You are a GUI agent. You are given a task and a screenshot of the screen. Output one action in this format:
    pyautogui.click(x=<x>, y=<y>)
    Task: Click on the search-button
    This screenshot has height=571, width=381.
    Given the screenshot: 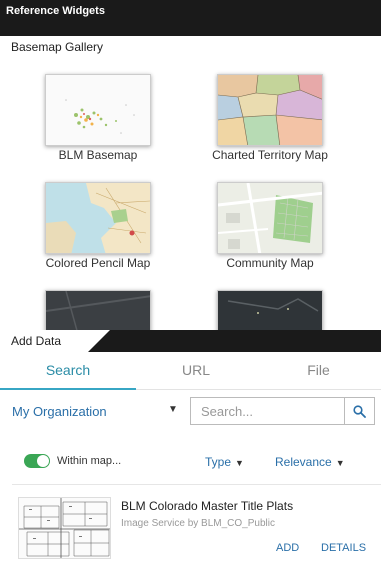 What is the action you would take?
    pyautogui.click(x=359, y=411)
    